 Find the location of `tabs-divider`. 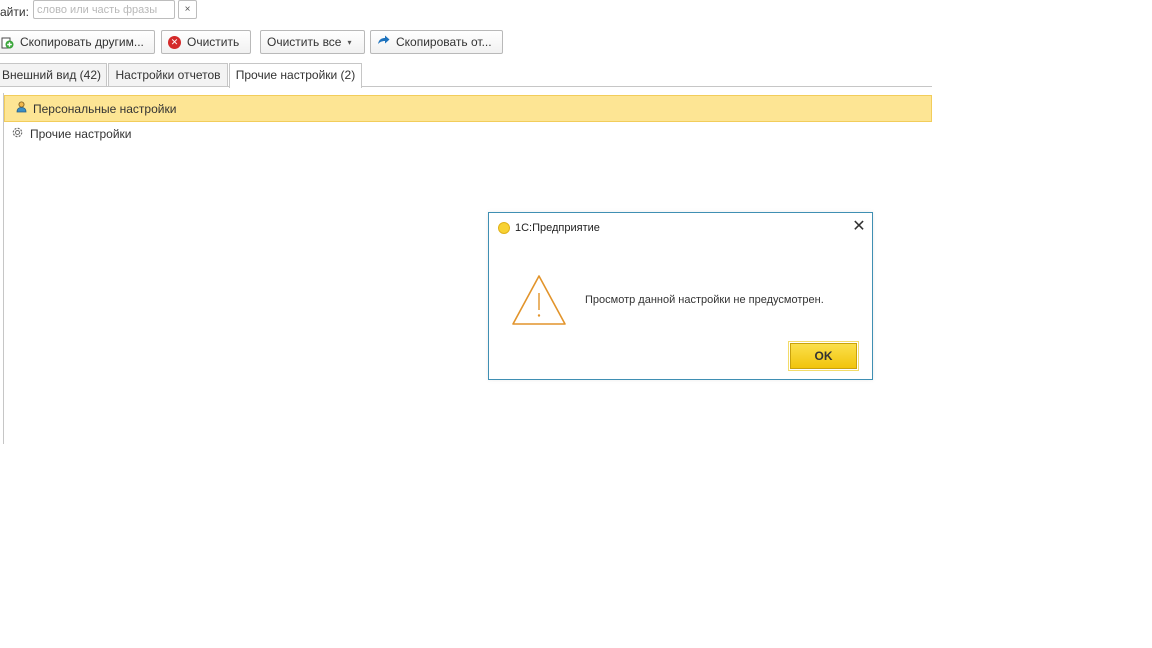

tabs-divider is located at coordinates (466, 86).